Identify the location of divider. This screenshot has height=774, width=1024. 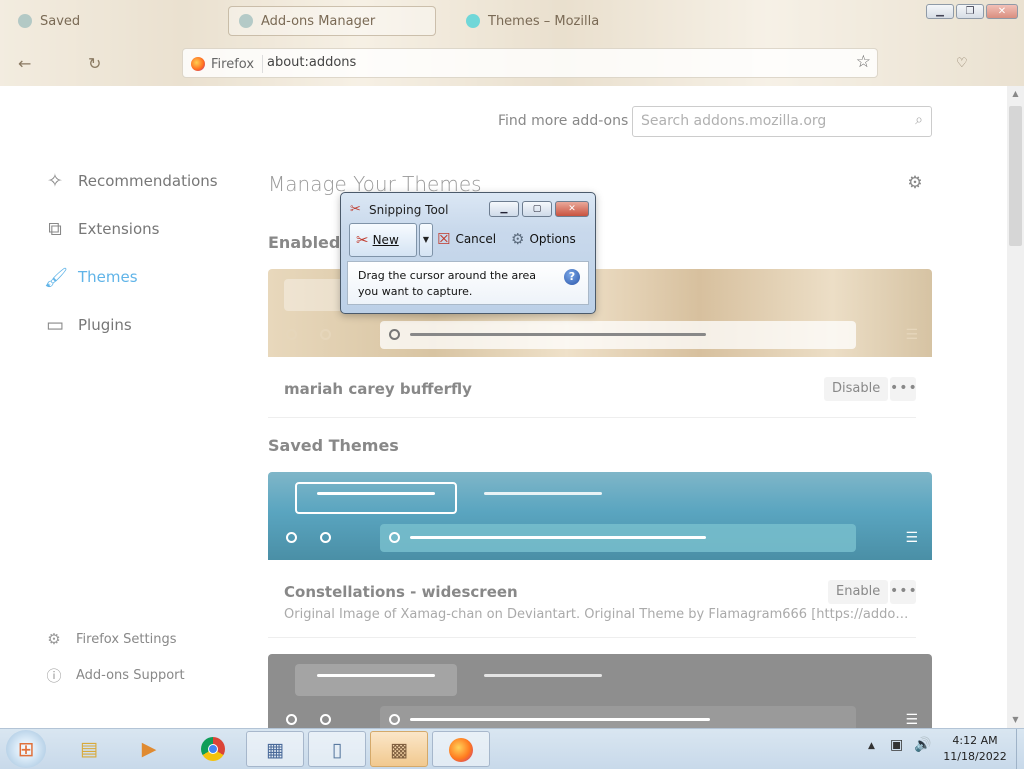
(592, 417).